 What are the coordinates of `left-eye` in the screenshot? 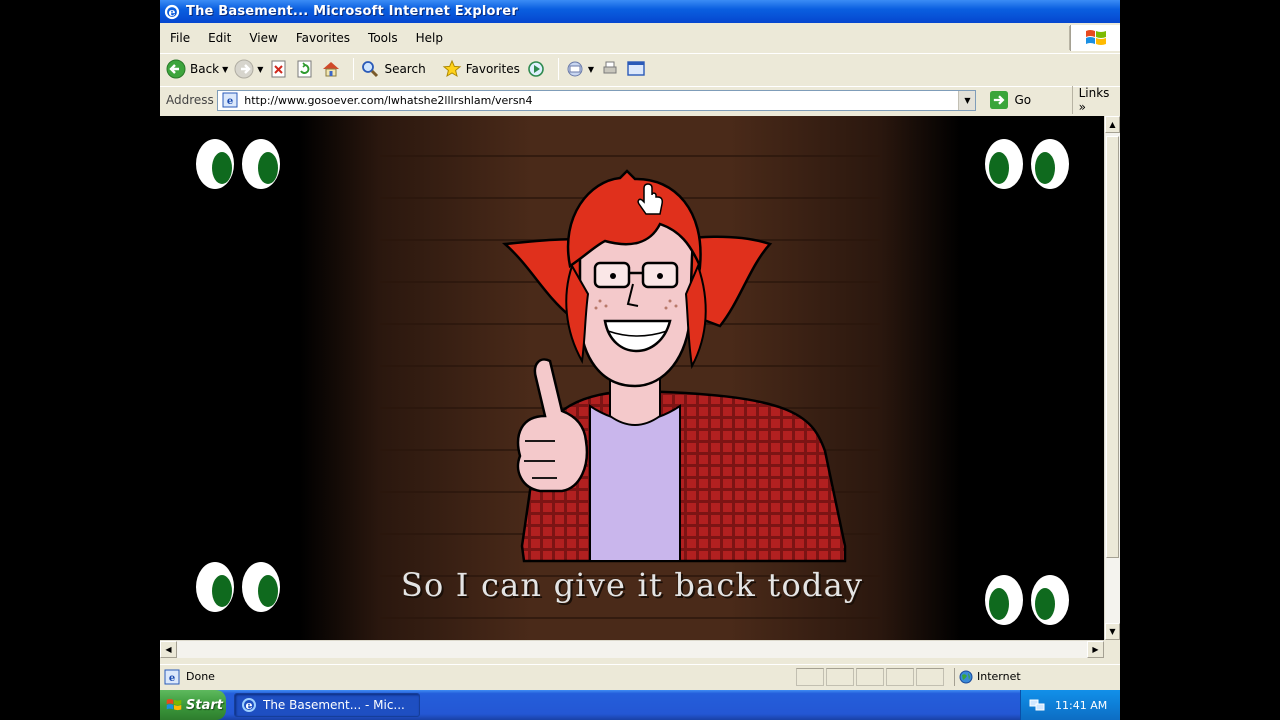 It's located at (613, 276).